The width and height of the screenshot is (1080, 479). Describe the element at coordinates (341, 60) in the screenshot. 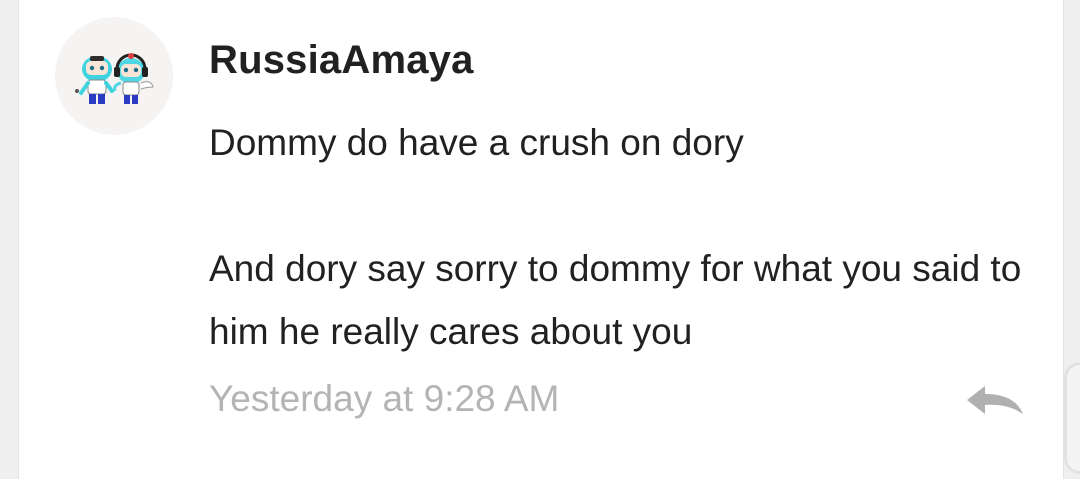

I see `comment-username: RussiaAmaya` at that location.